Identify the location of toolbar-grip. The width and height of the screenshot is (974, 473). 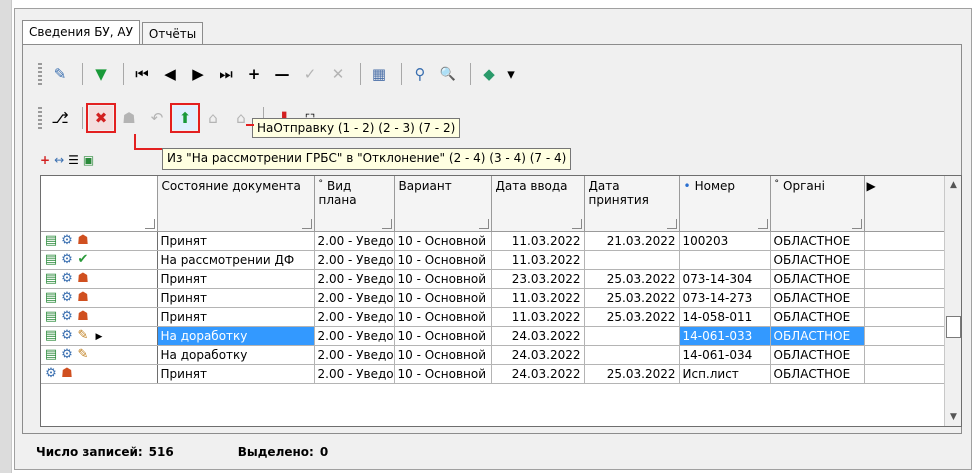
(40, 74).